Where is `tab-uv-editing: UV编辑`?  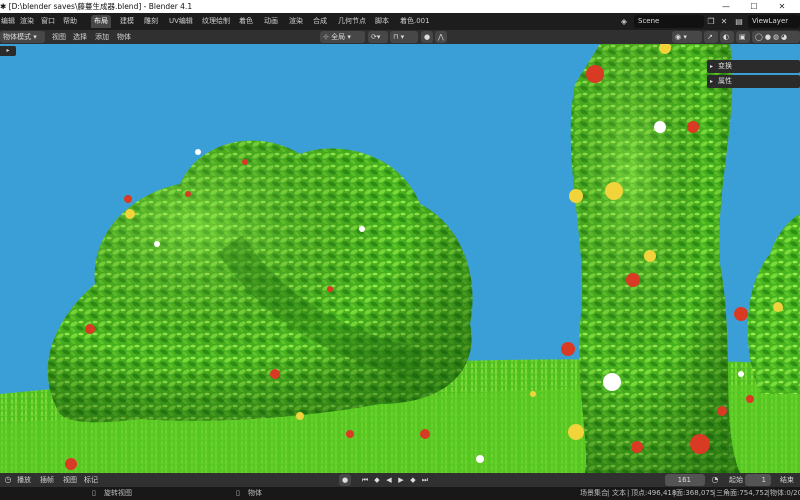
tab-uv-editing: UV编辑 is located at coordinates (181, 21).